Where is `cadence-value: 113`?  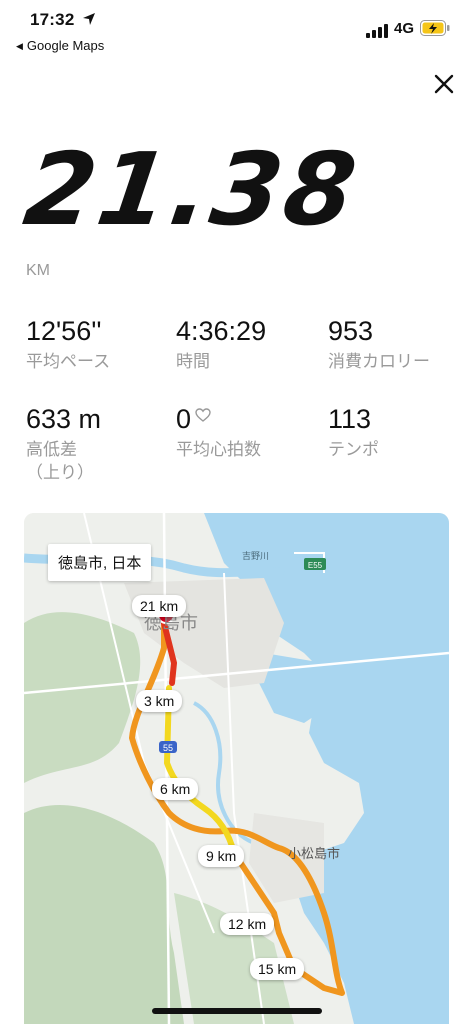
cadence-value: 113 is located at coordinates (350, 419).